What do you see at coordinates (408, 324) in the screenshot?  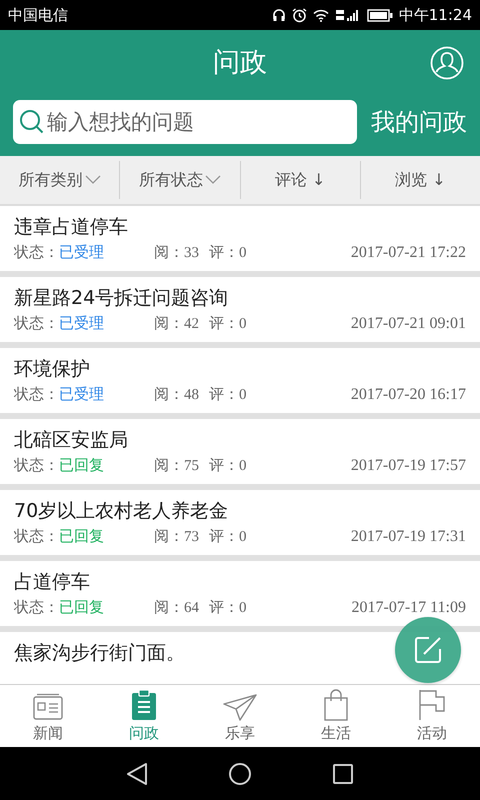 I see `issue-time: 2017-07-21 09:01` at bounding box center [408, 324].